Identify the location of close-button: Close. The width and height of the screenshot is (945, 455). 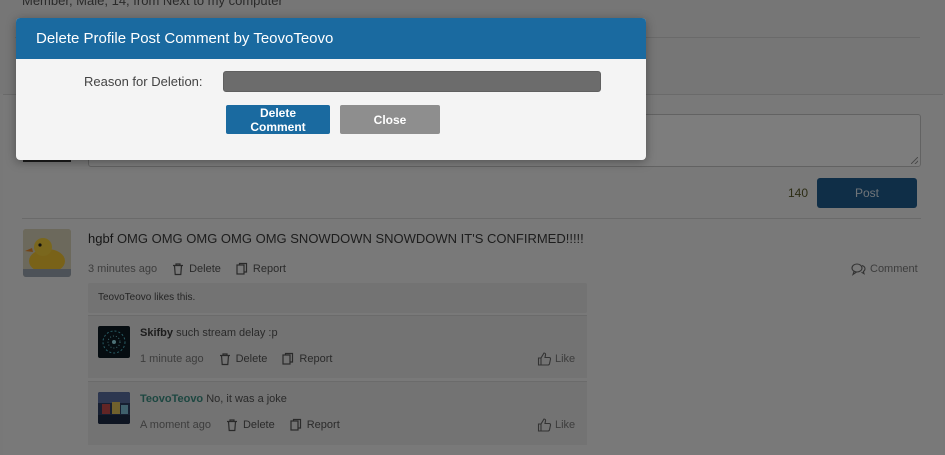
(390, 119).